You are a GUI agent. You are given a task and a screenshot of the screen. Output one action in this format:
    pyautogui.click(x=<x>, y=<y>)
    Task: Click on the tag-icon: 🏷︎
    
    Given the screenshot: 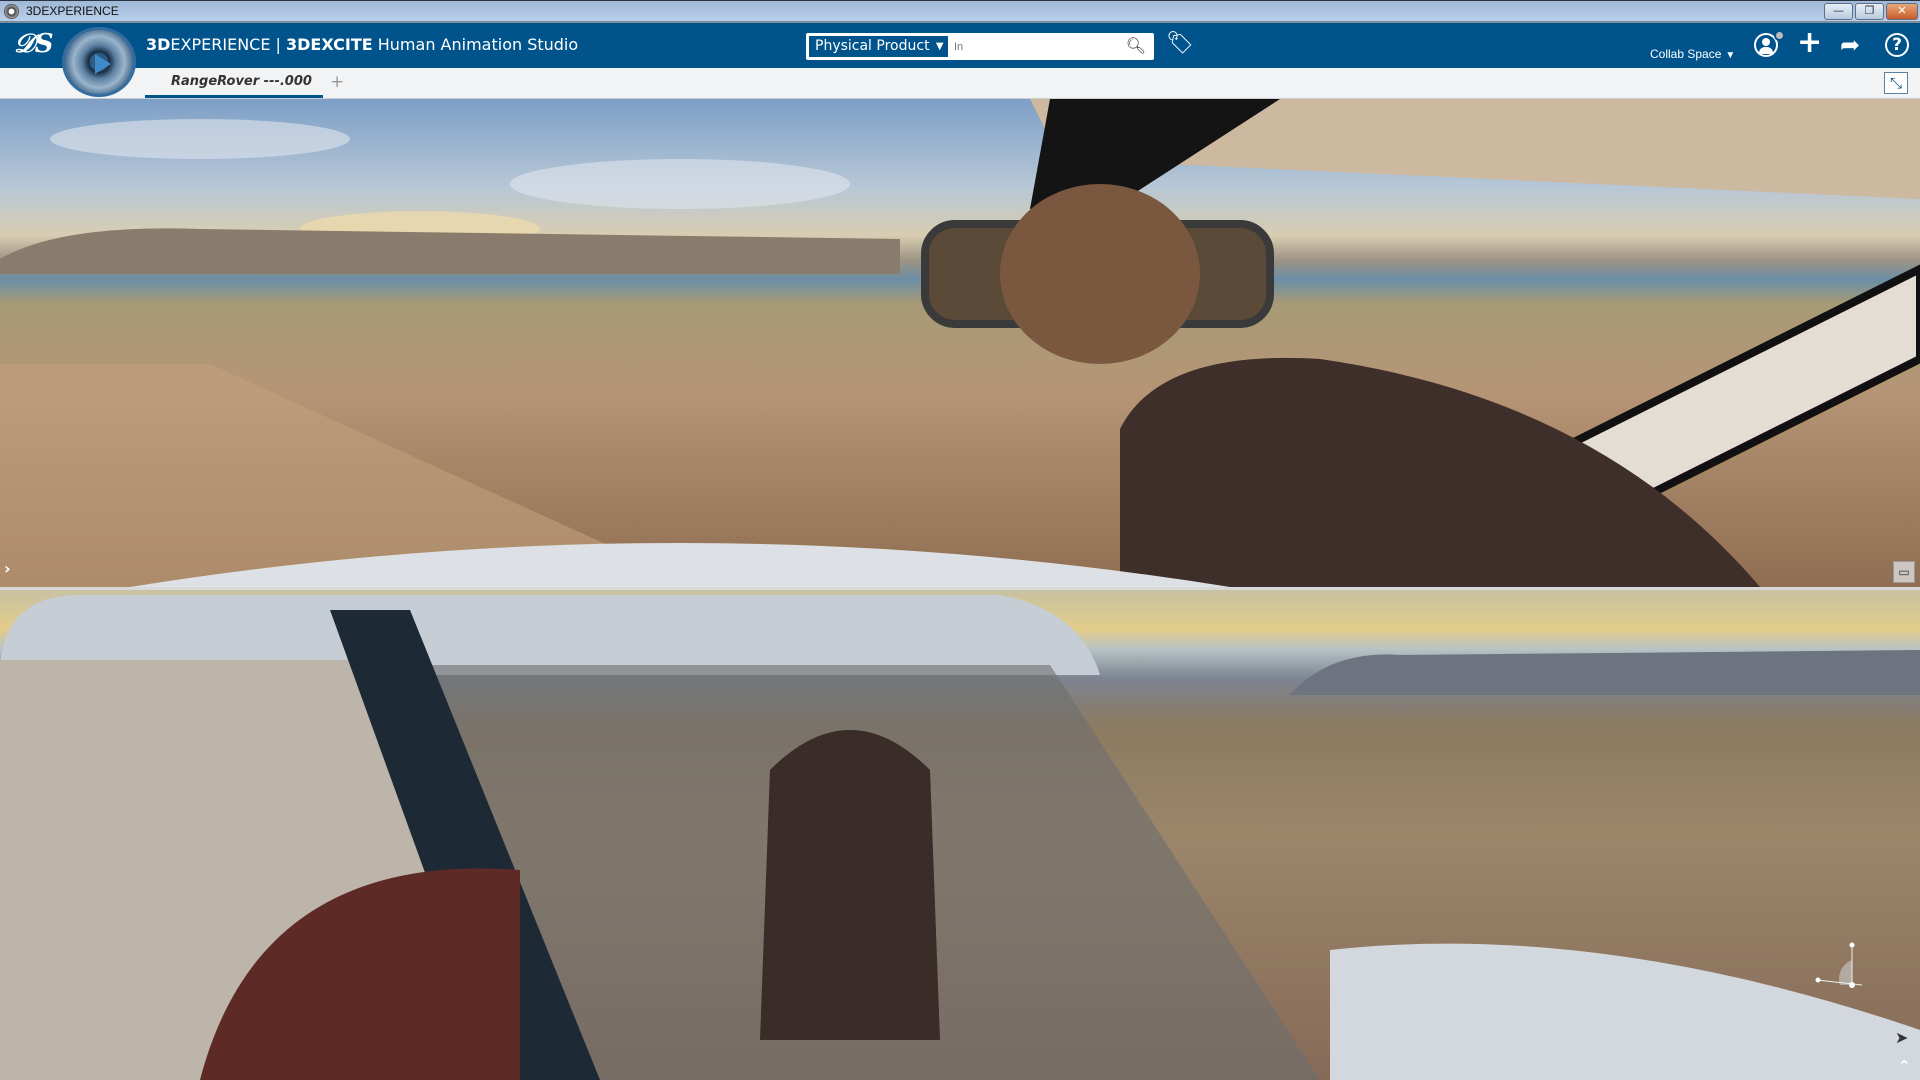 What is the action you would take?
    pyautogui.click(x=1180, y=44)
    